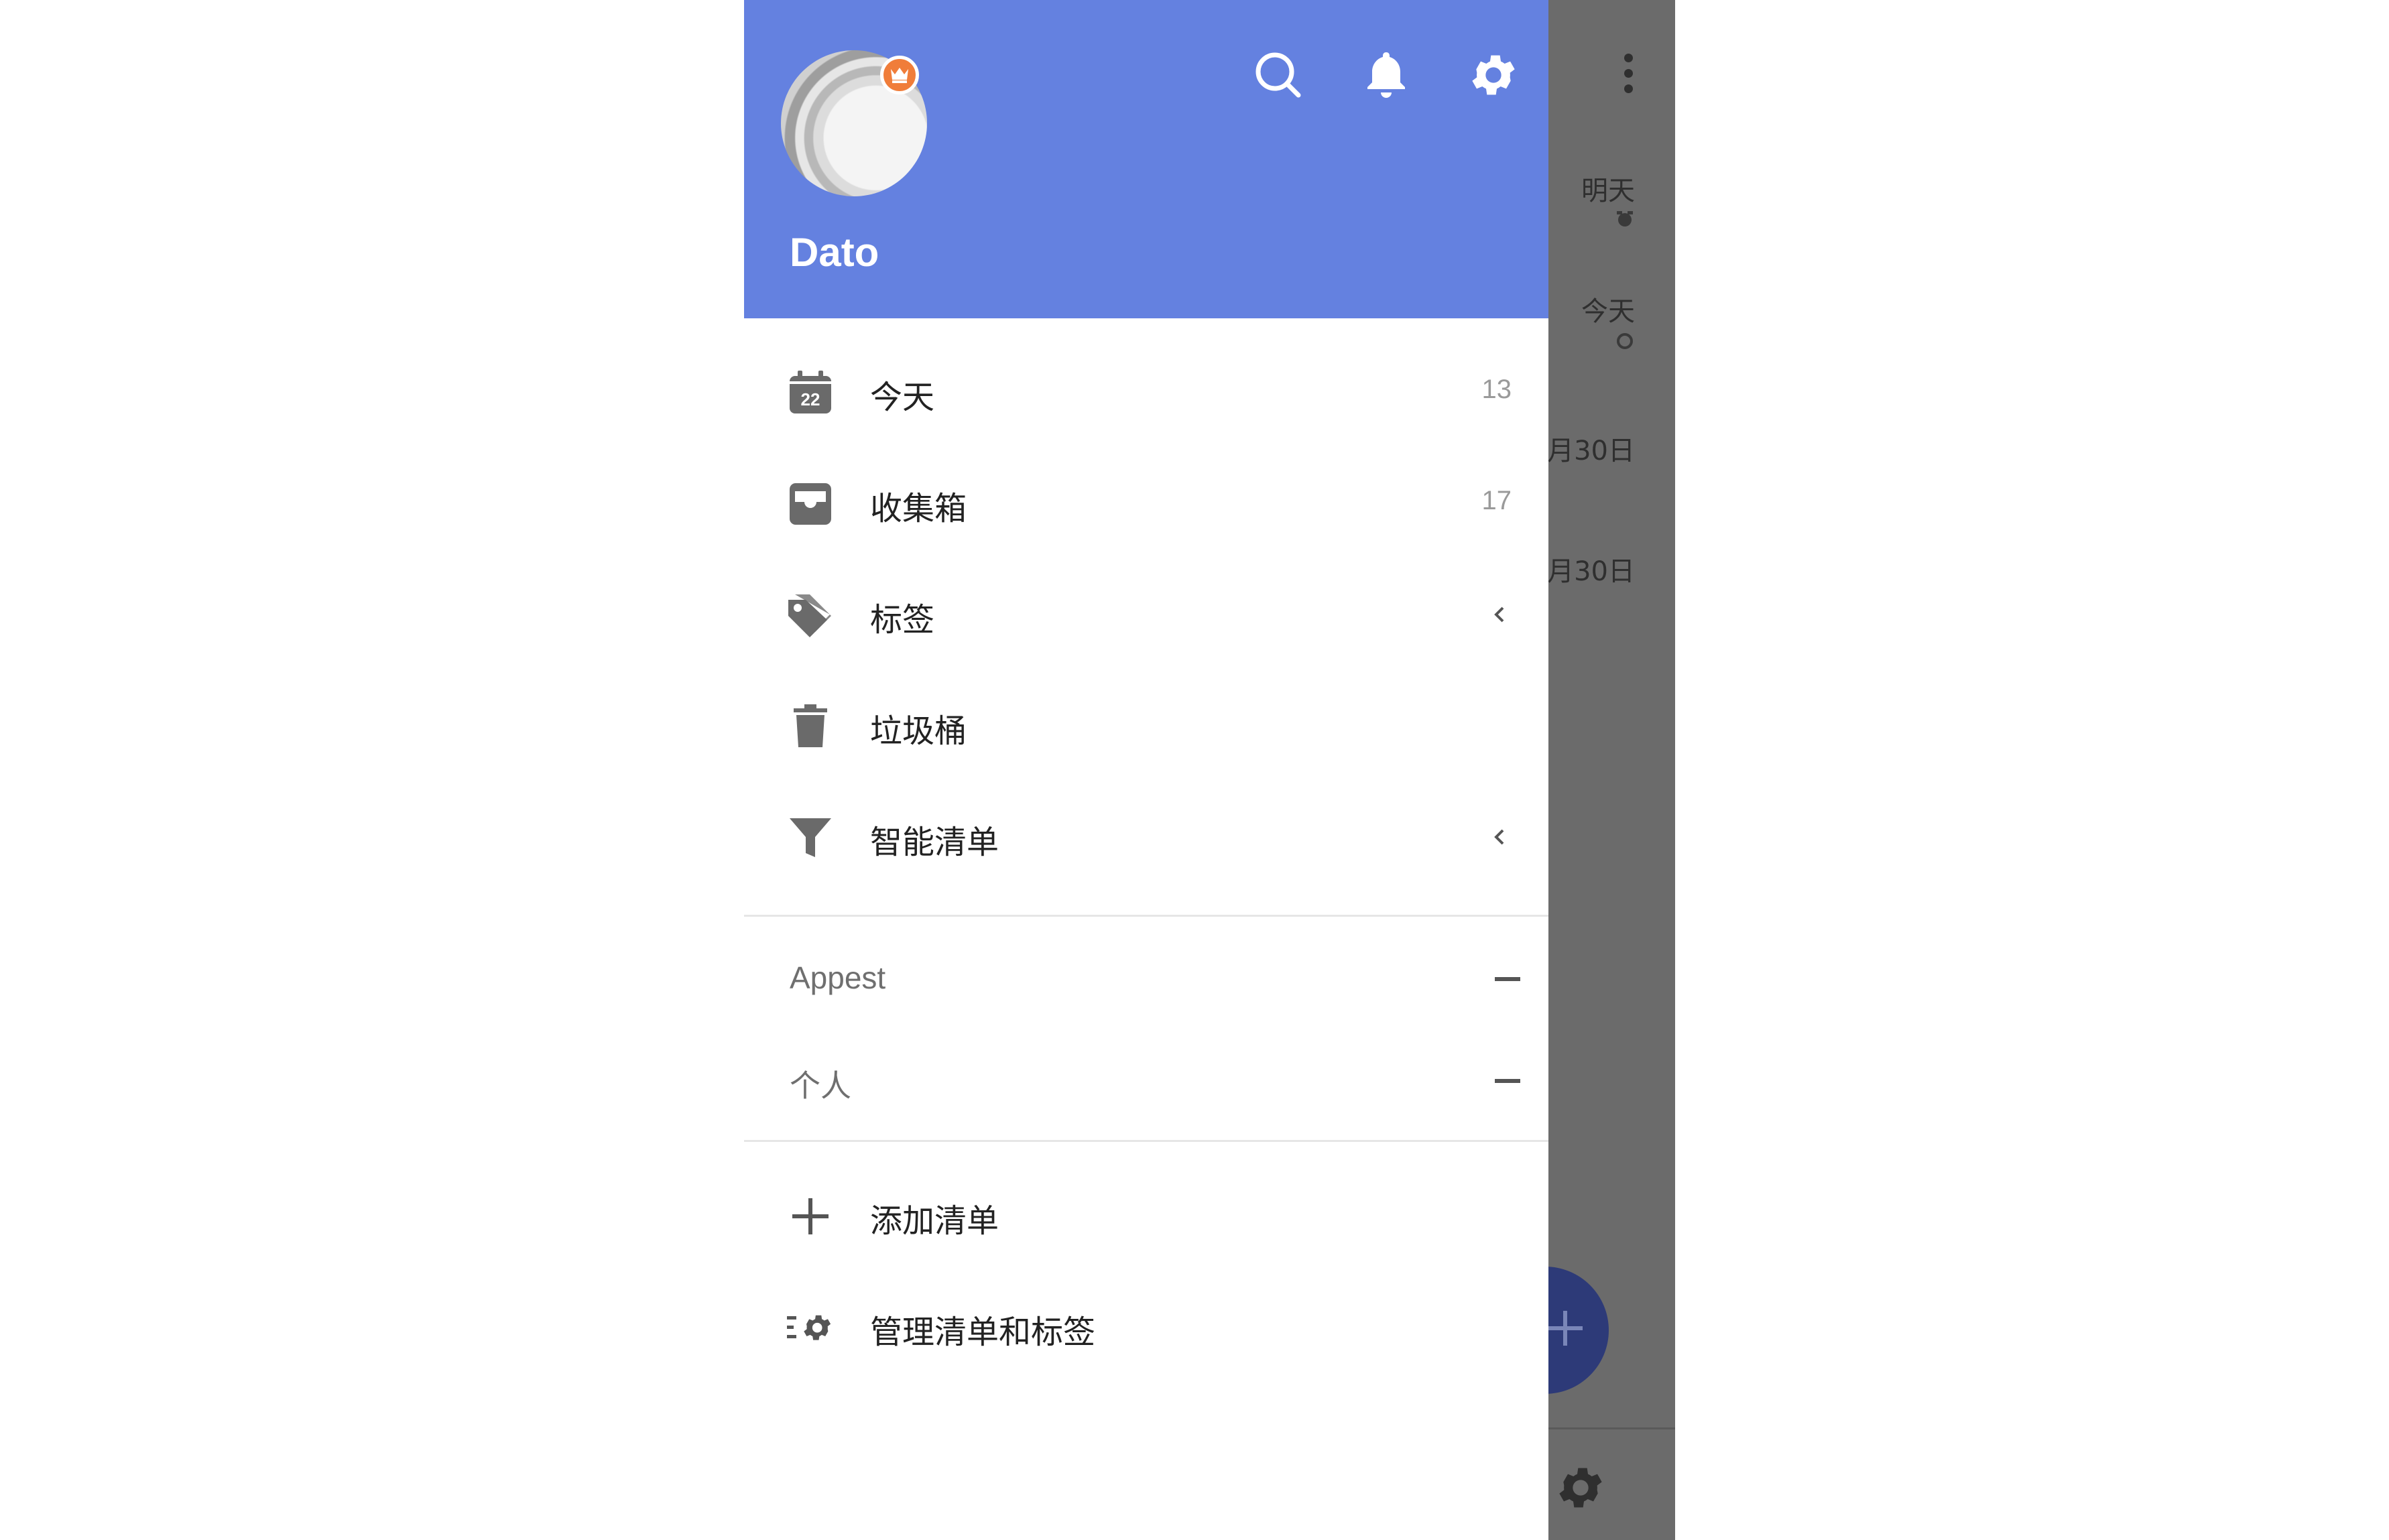  Describe the element at coordinates (935, 843) in the screenshot. I see `nav-item-label: 智能清单` at that location.